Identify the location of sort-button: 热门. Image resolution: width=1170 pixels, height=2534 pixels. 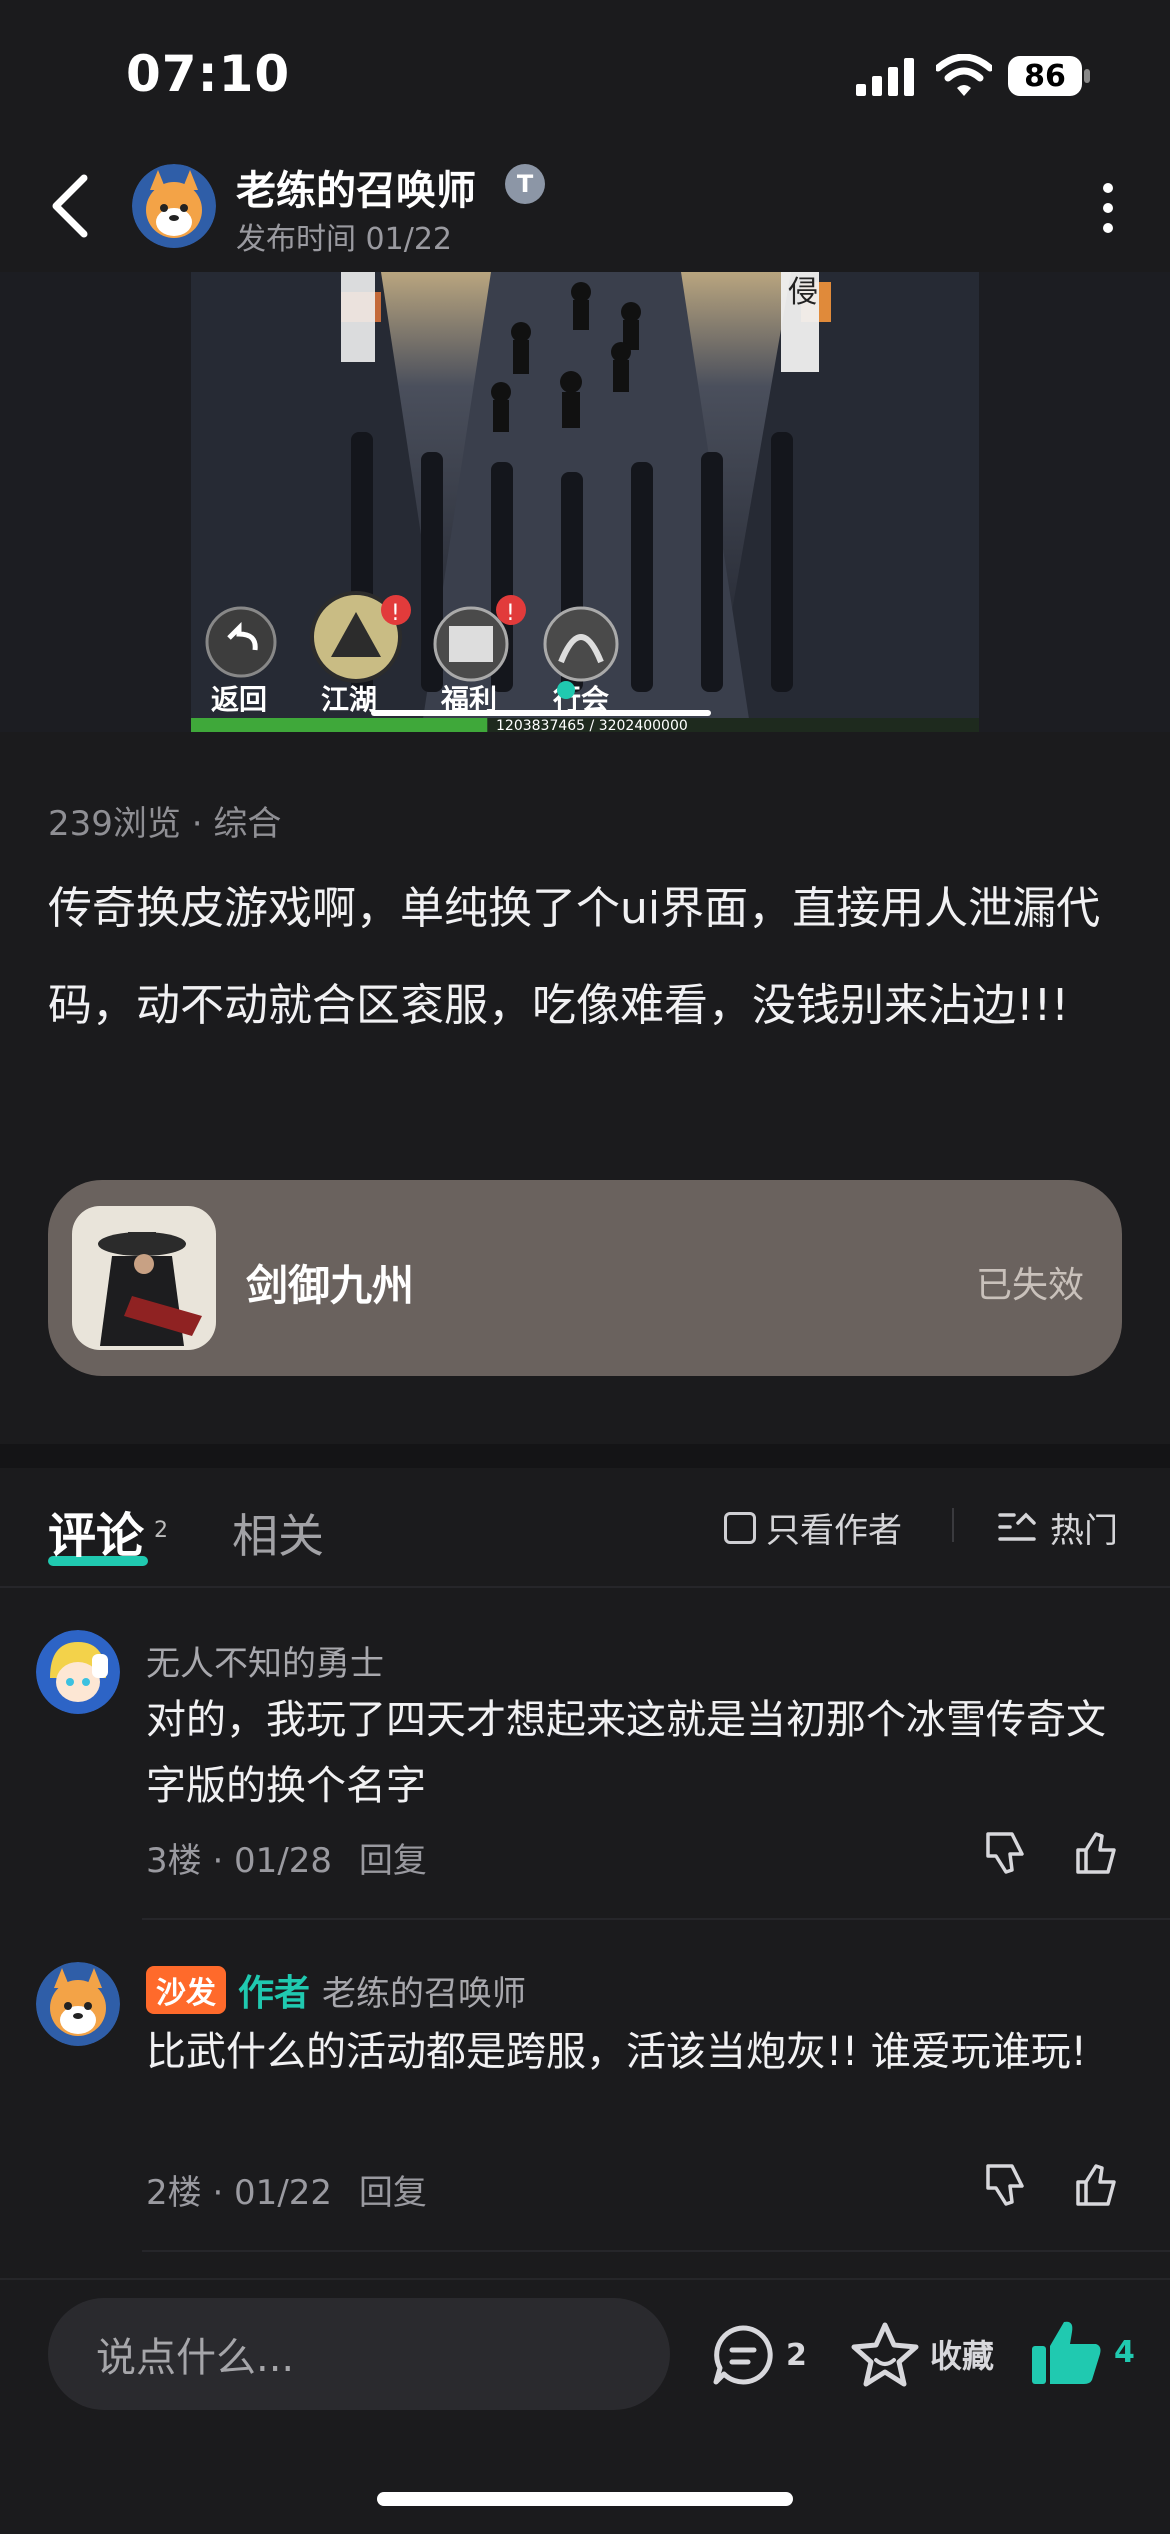
(1058, 1527).